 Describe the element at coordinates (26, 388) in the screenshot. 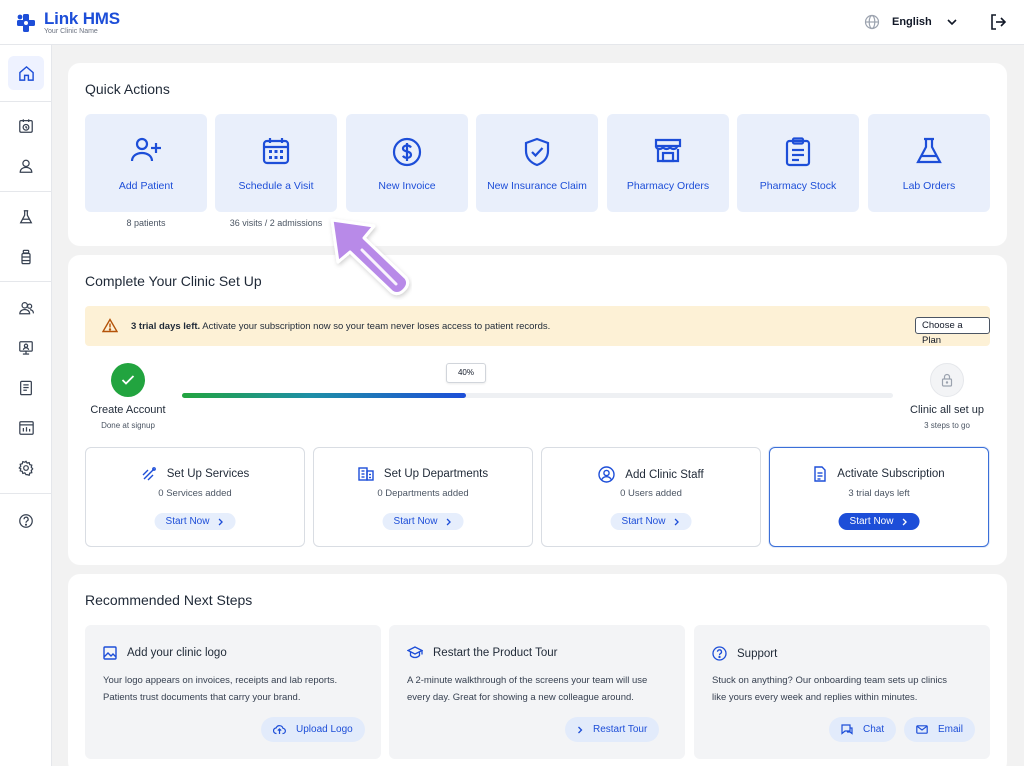

I see `sidebar-item-reports` at that location.